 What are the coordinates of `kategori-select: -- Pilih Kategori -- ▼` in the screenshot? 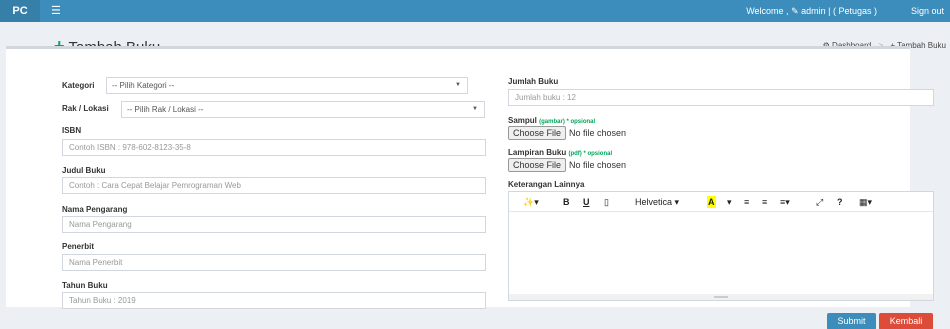 It's located at (287, 85).